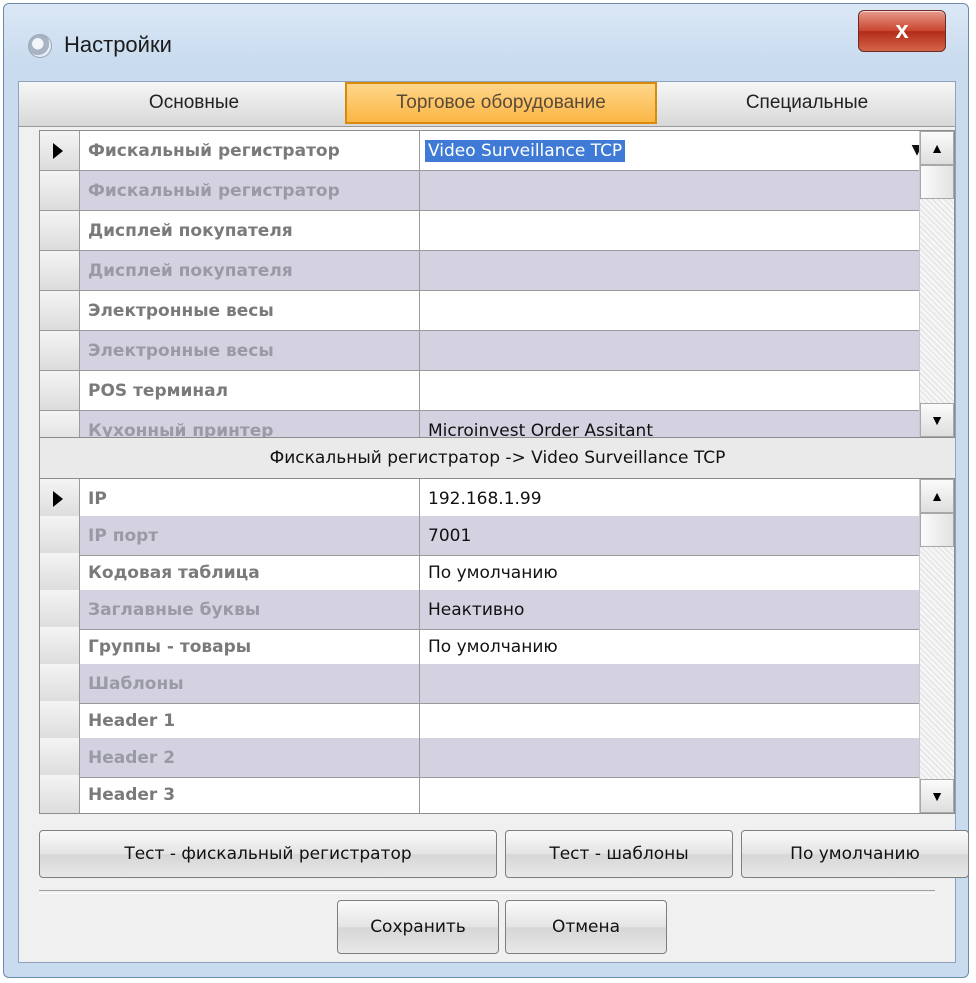 The image size is (976, 983). I want to click on table-row: Шаблоны, so click(486, 684).